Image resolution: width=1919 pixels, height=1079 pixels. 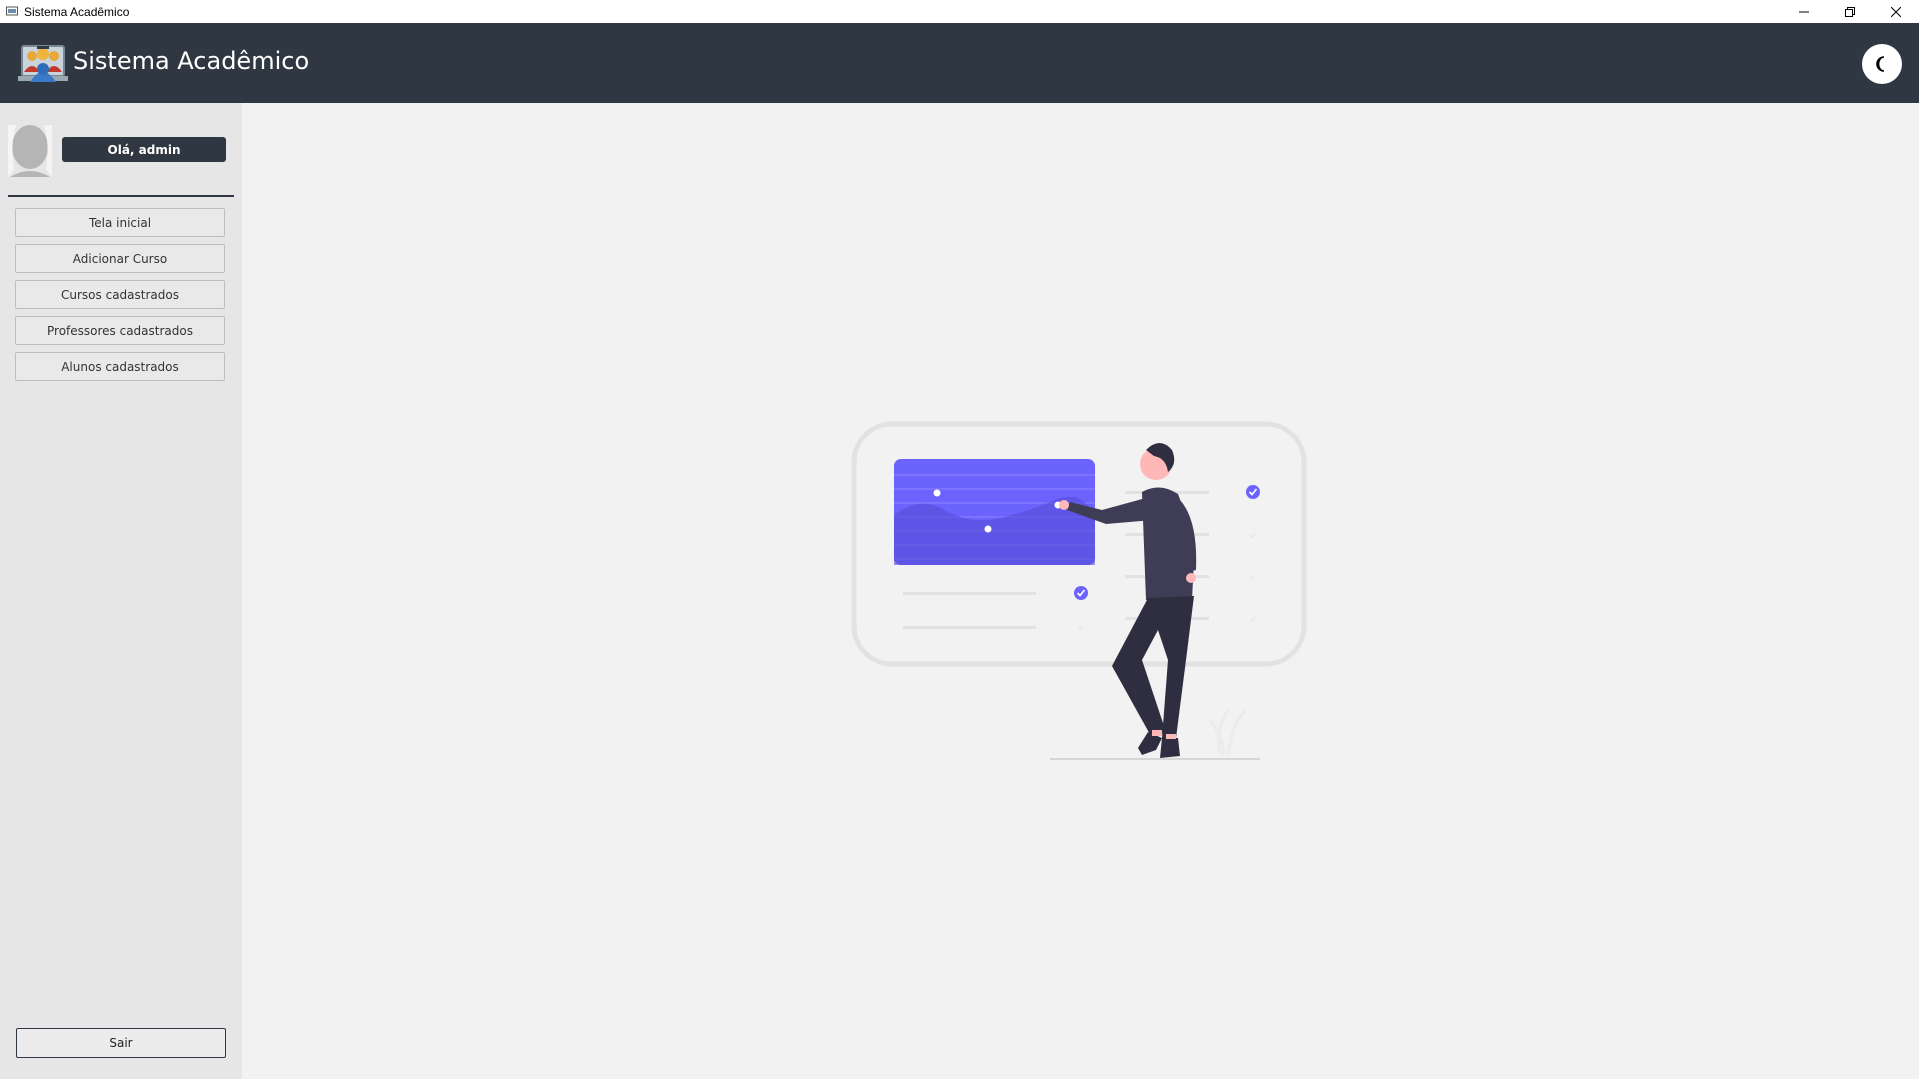 What do you see at coordinates (120, 366) in the screenshot?
I see `sidebar-item-alunos-cadastrados: Alunos cadastrados` at bounding box center [120, 366].